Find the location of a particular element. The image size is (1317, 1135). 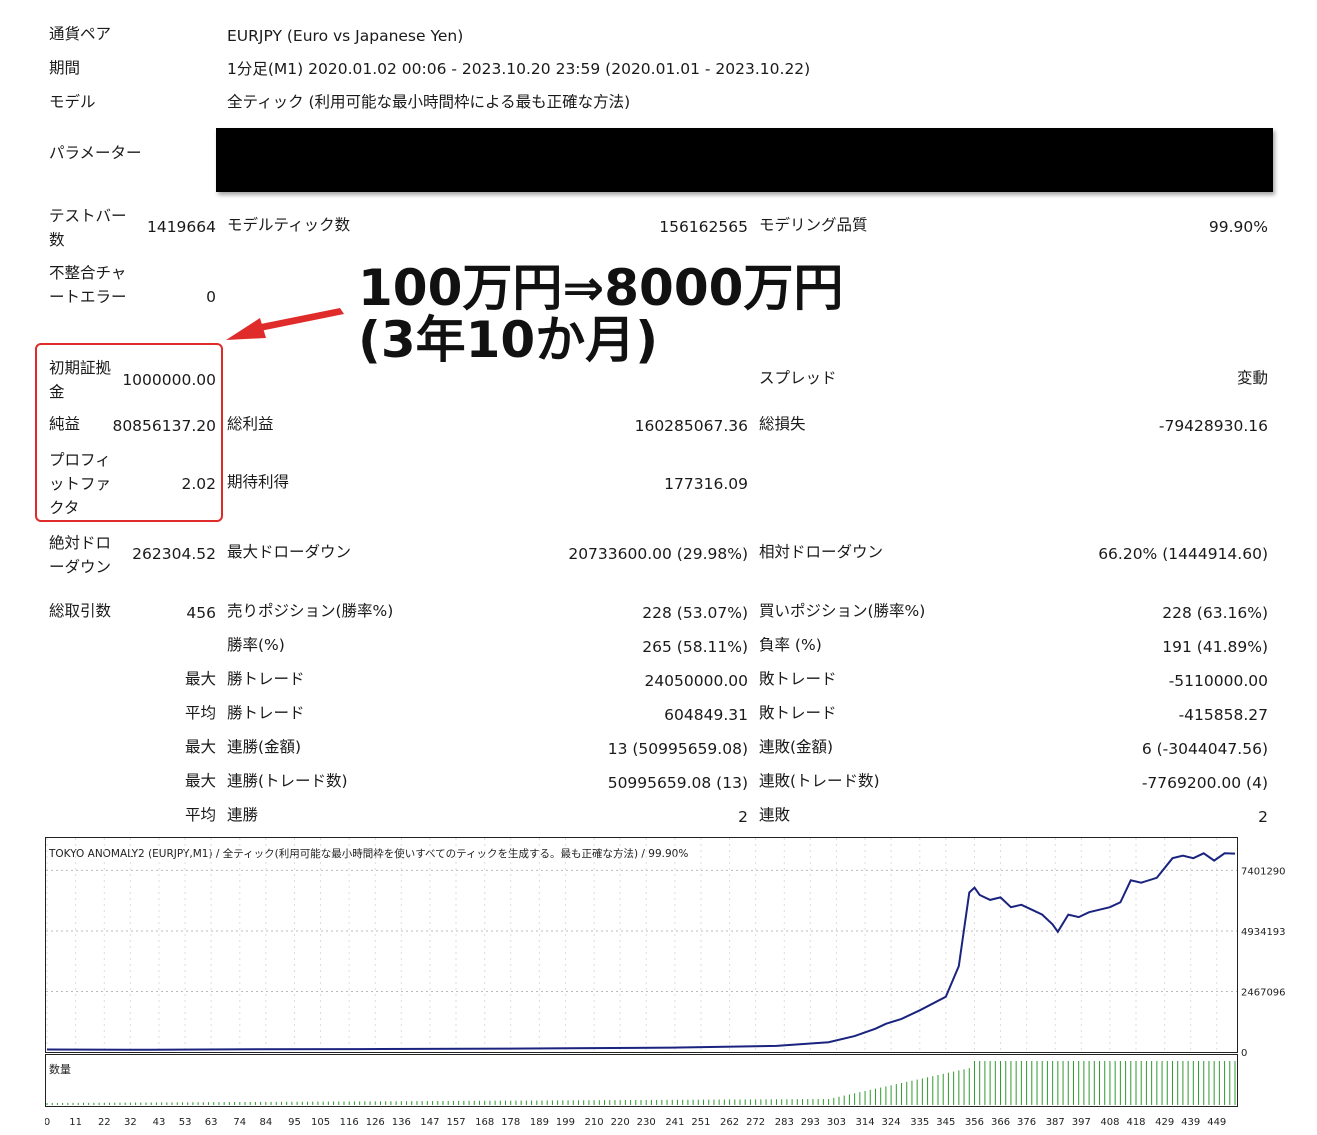

gross-profit-label: 総利益 is located at coordinates (250, 424).